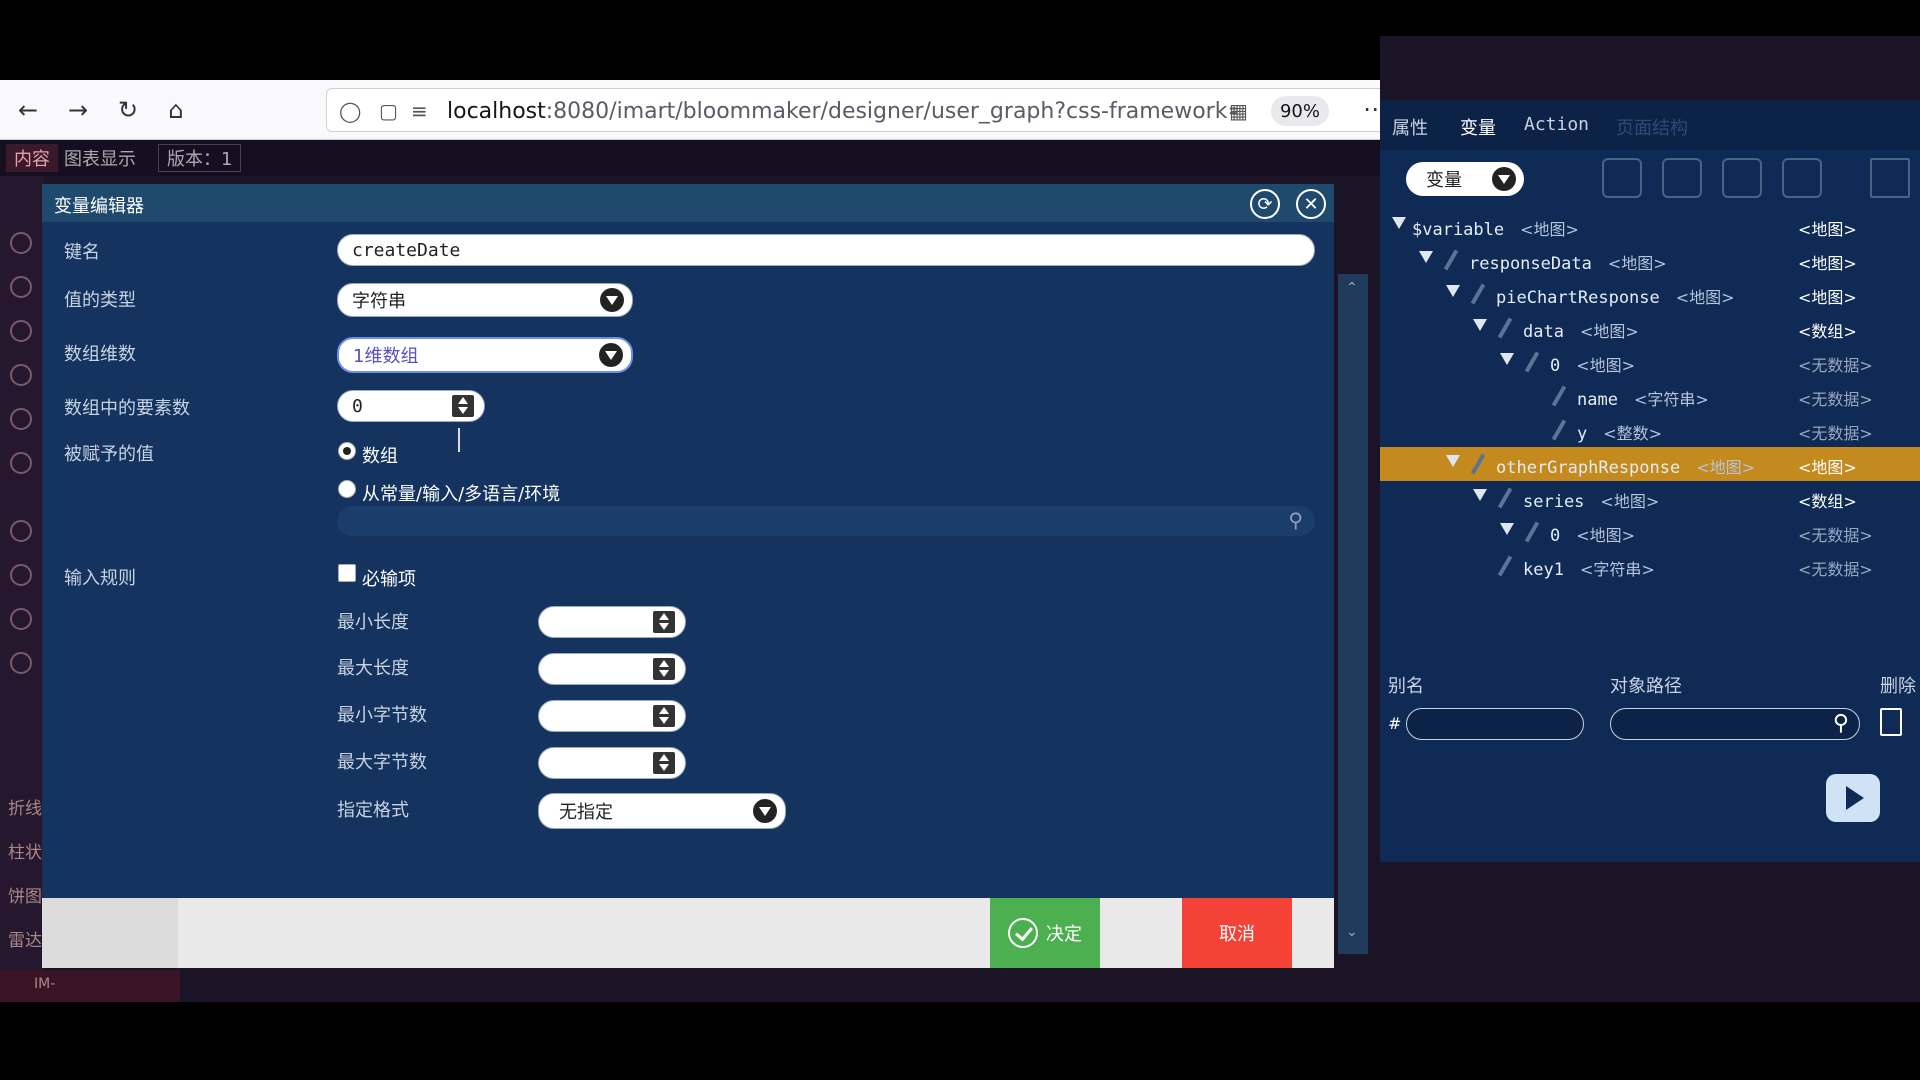 The image size is (1920, 1080). What do you see at coordinates (1622, 178) in the screenshot?
I see `add-variable-icon` at bounding box center [1622, 178].